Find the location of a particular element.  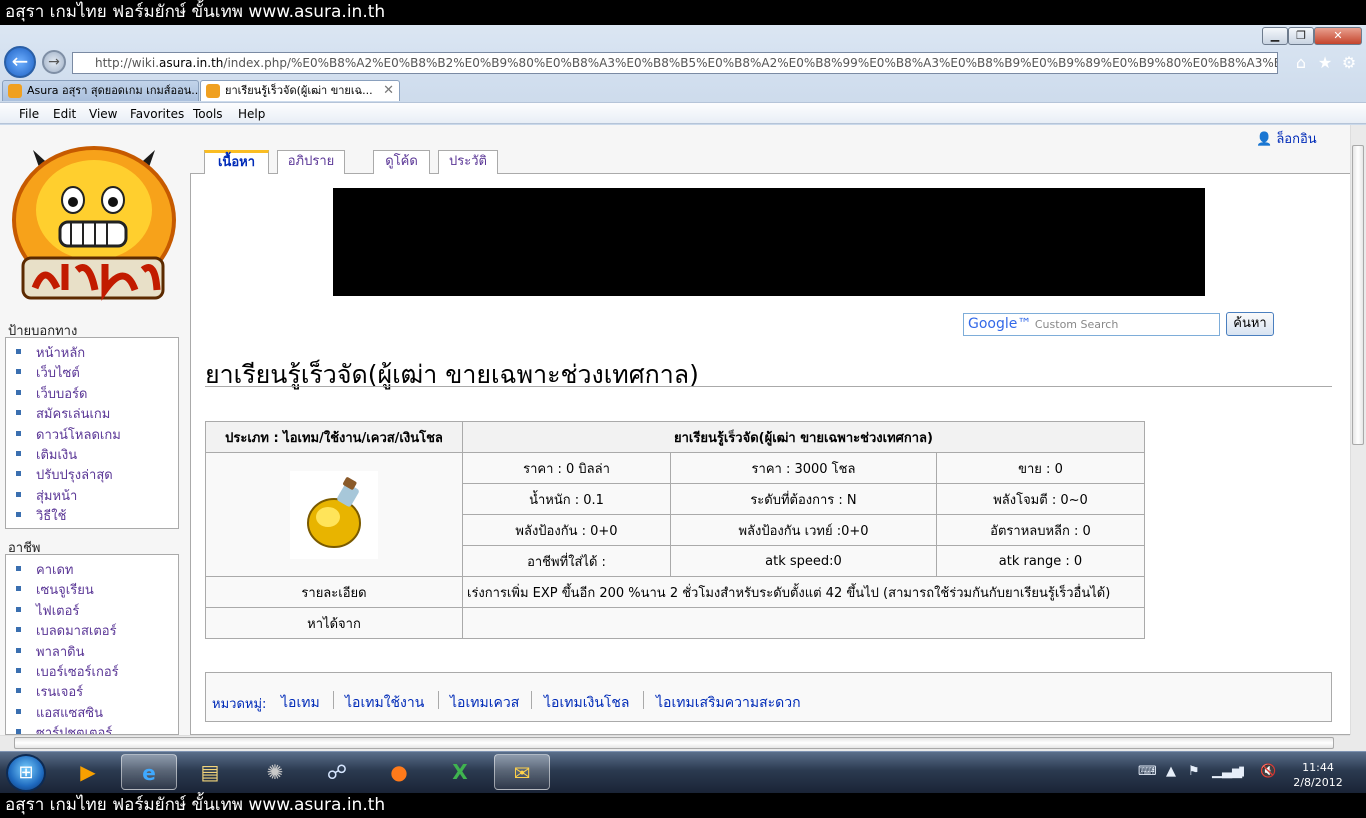

user-icon: 👤 is located at coordinates (1264, 139).